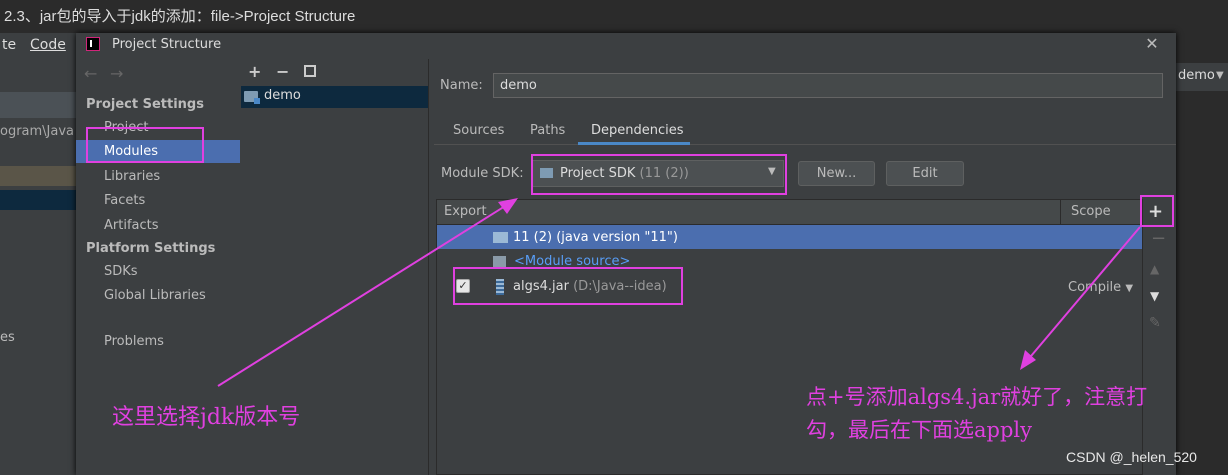 The width and height of the screenshot is (1228, 475). What do you see at coordinates (508, 206) in the screenshot?
I see `arrow-left-head` at bounding box center [508, 206].